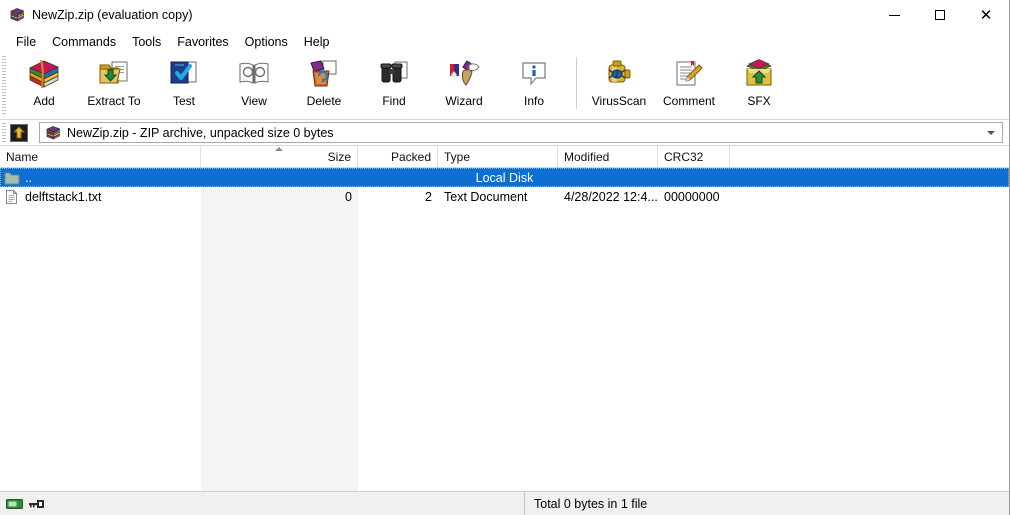  What do you see at coordinates (17, 15) in the screenshot?
I see `winrar-books-icon` at bounding box center [17, 15].